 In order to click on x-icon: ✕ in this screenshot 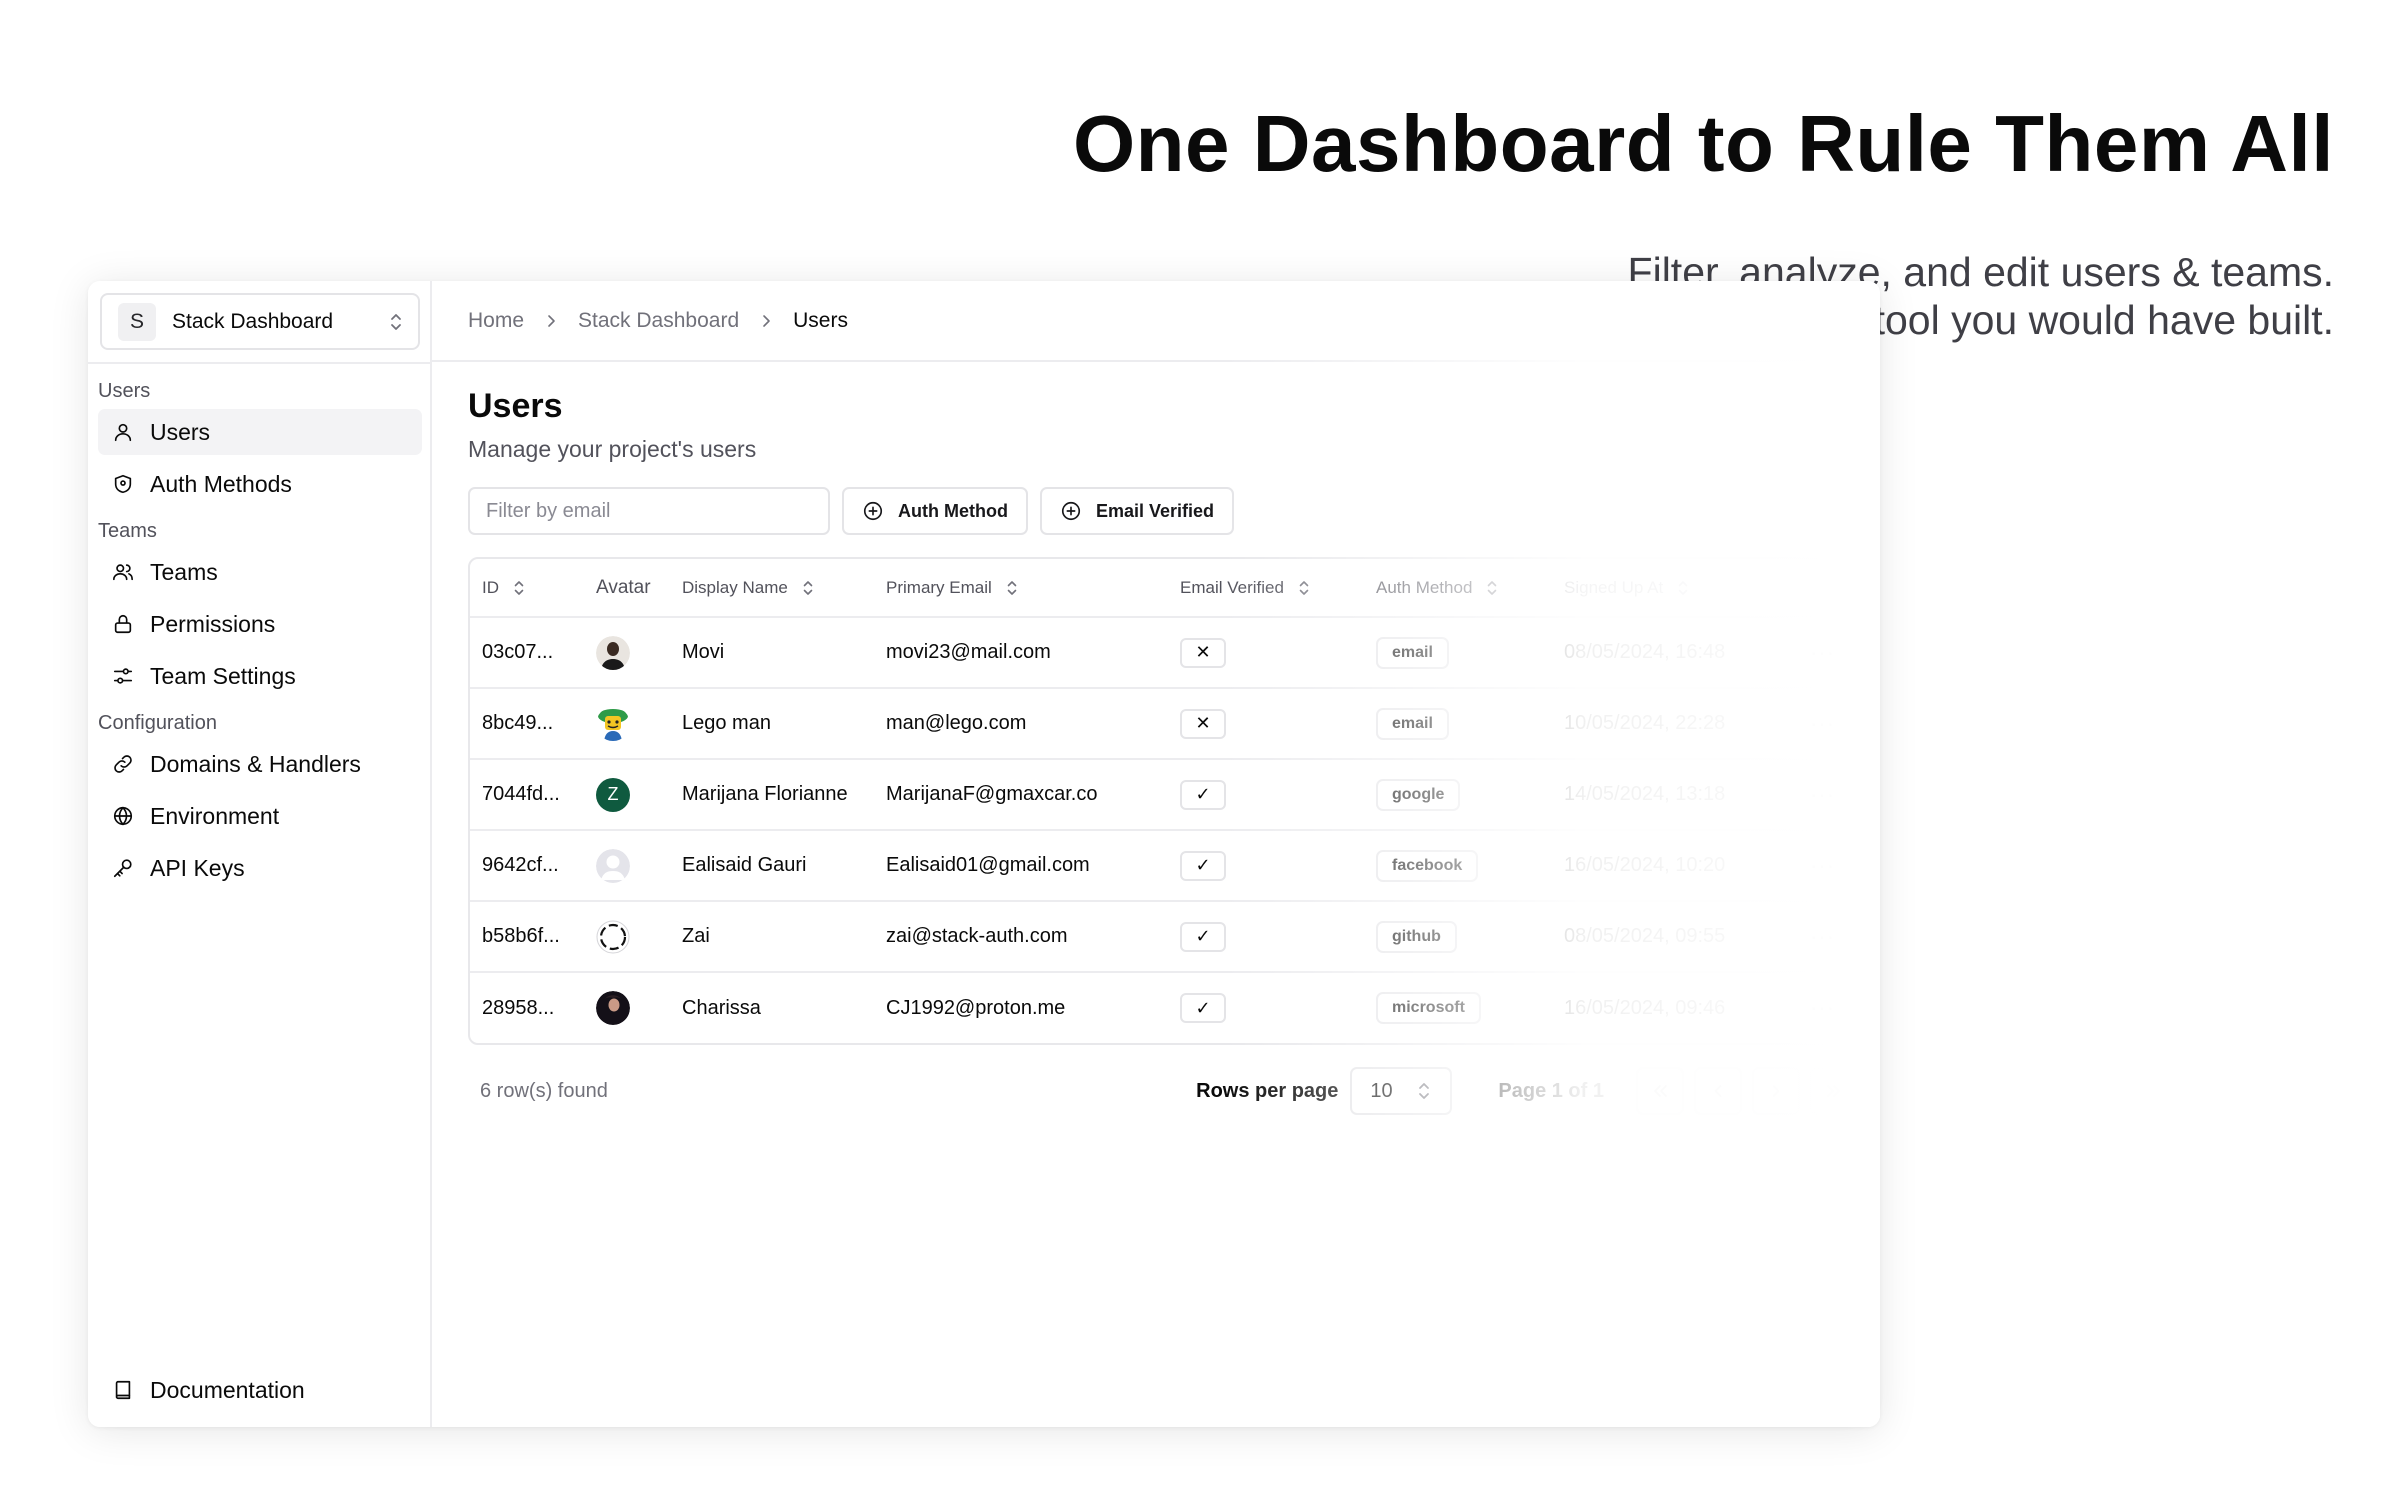, I will do `click(1203, 652)`.